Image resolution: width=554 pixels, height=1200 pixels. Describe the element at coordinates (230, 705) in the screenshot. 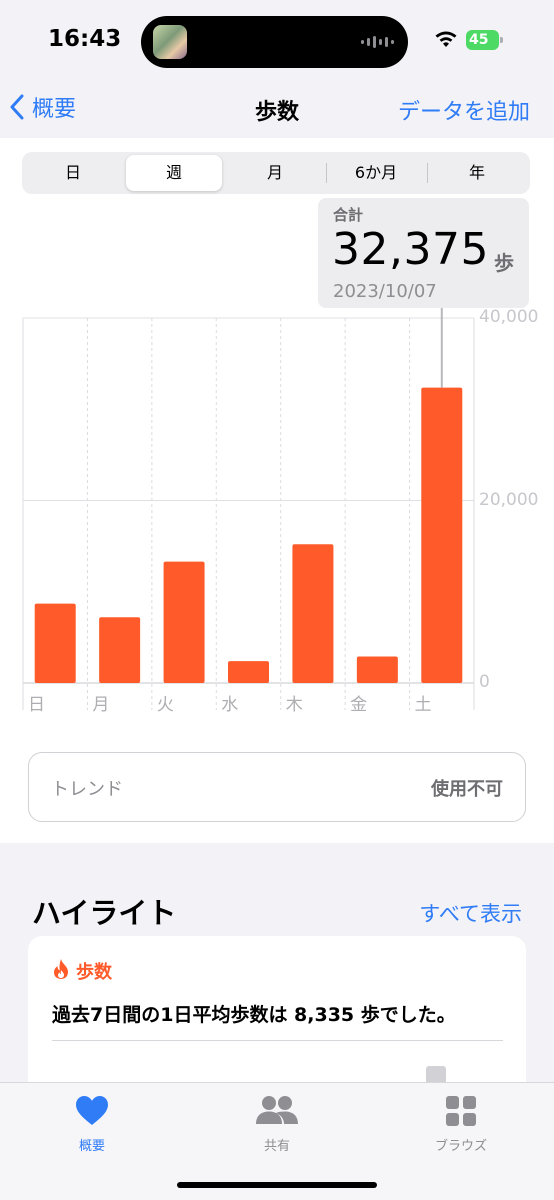

I see `x-tick-label: 水` at that location.